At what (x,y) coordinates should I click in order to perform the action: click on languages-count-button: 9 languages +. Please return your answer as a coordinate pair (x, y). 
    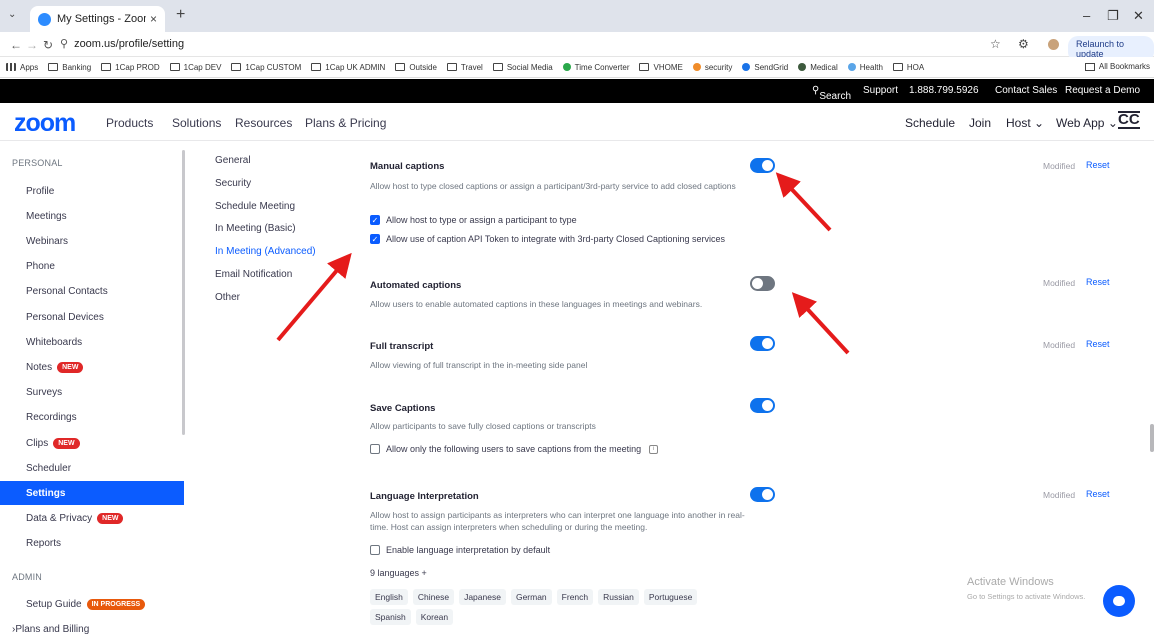
    Looking at the image, I should click on (398, 573).